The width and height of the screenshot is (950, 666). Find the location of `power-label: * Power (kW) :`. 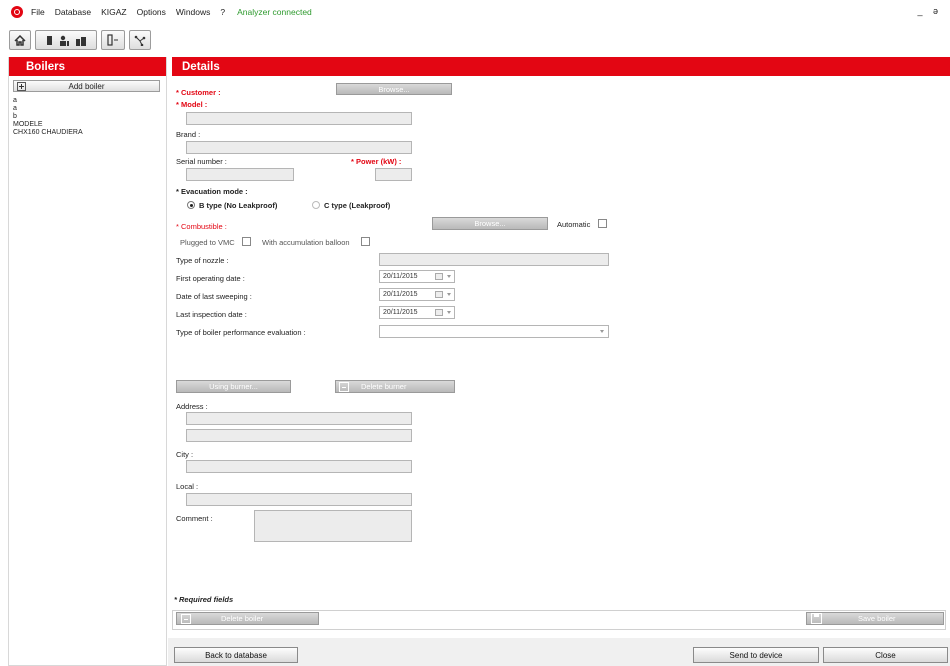

power-label: * Power (kW) : is located at coordinates (376, 161).